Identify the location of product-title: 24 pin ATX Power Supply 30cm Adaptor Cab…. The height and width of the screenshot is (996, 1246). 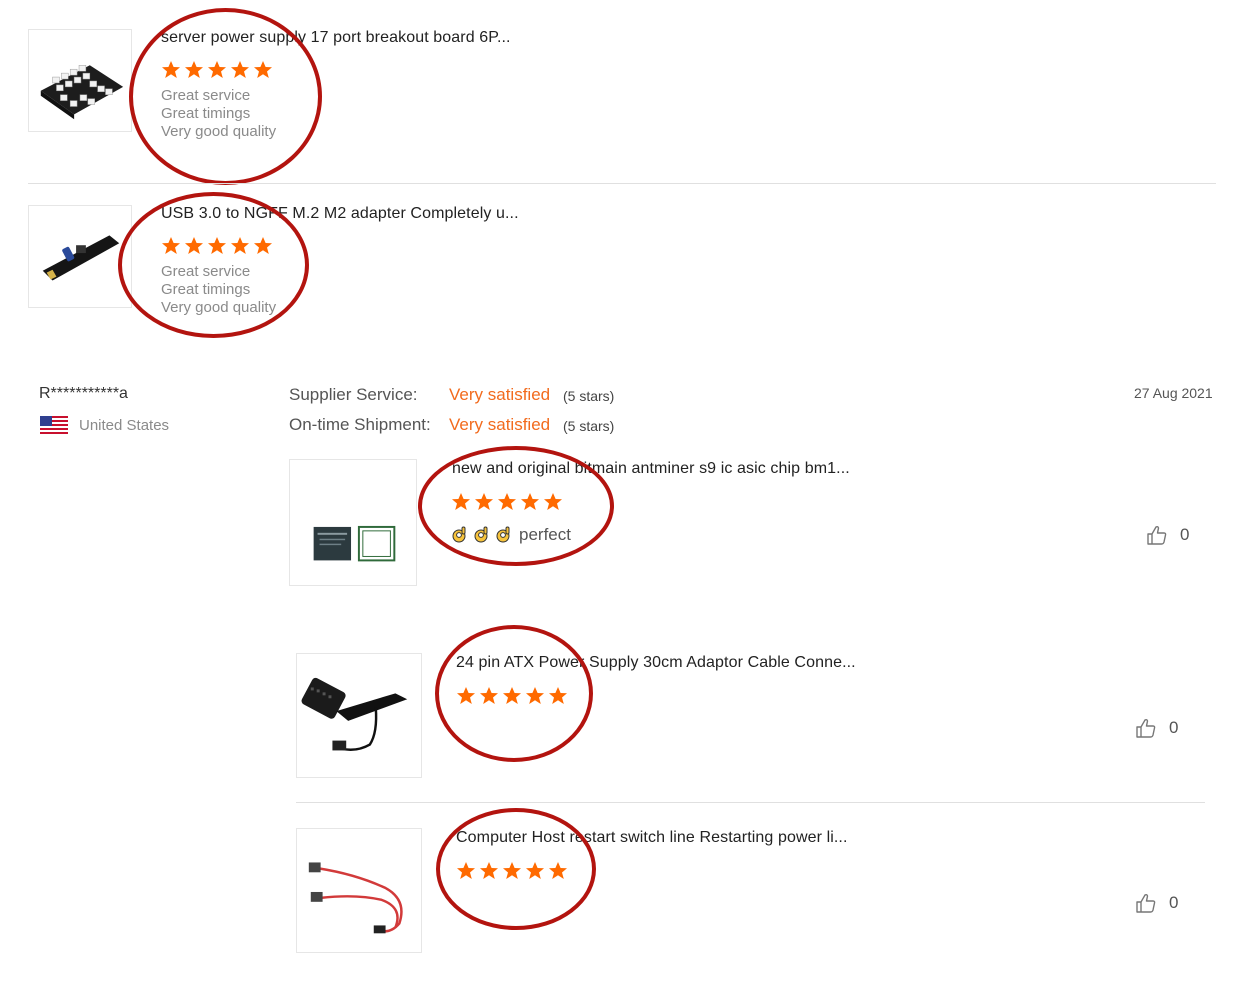
(656, 663).